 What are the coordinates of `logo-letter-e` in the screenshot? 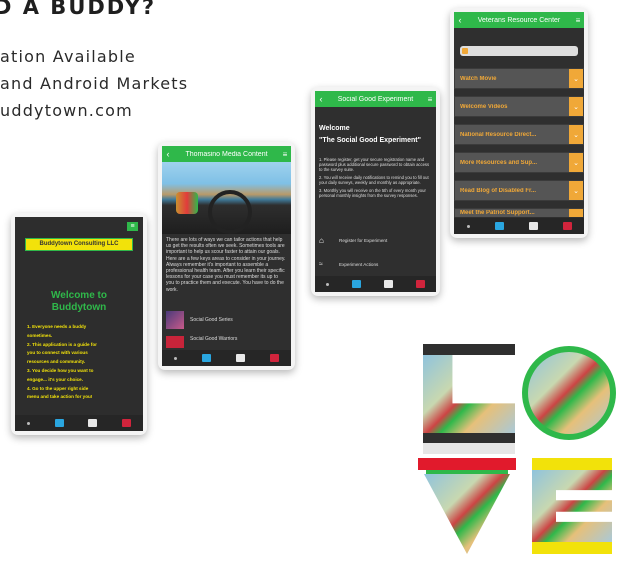 It's located at (572, 507).